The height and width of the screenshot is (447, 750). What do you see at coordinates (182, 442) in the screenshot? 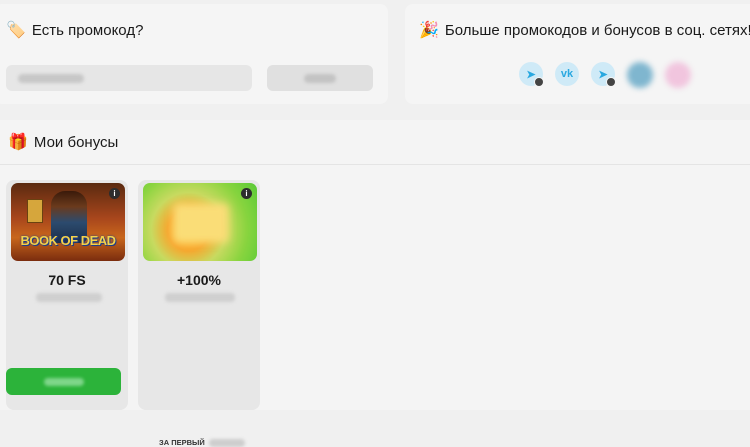
I see `bonus-condition-label: ЗА ПЕРВЫЙ` at bounding box center [182, 442].